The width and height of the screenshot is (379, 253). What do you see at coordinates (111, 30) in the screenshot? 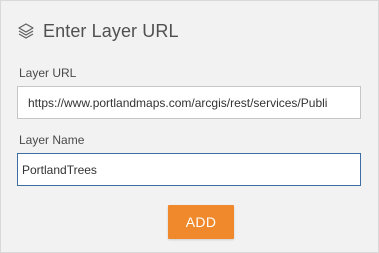
I see `panel-title: Enter Layer URL` at bounding box center [111, 30].